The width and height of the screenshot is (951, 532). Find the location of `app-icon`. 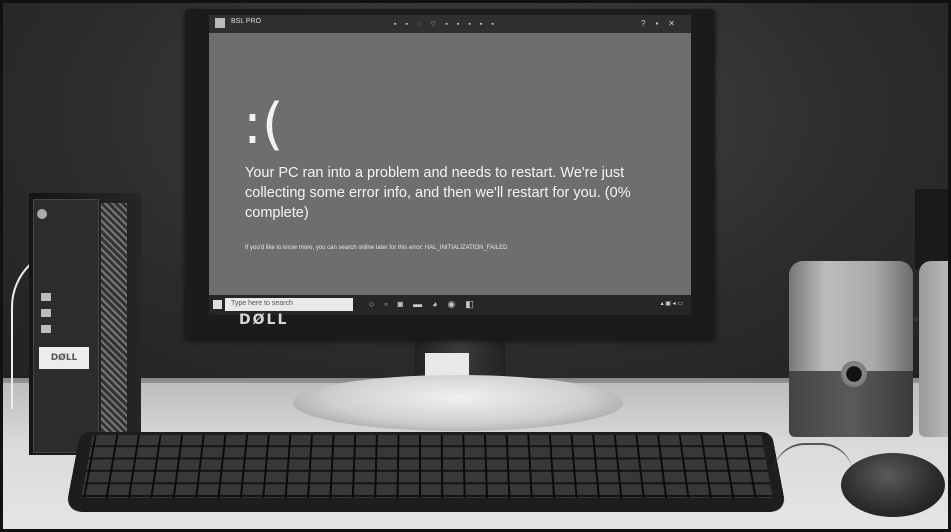

app-icon is located at coordinates (220, 23).